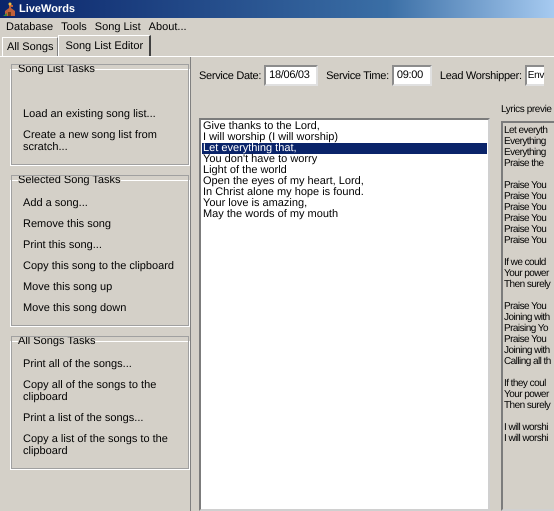 The height and width of the screenshot is (511, 554). Describe the element at coordinates (344, 137) in the screenshot. I see `song-item: I will worship (I will worship)` at that location.